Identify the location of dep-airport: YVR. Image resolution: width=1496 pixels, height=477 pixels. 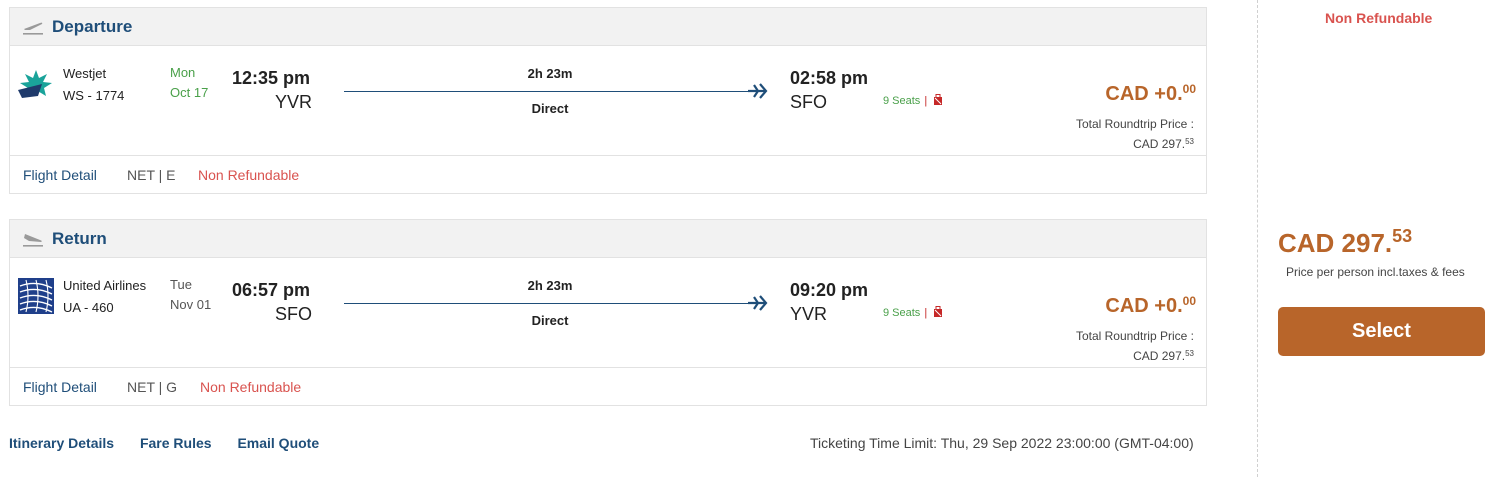
(293, 102).